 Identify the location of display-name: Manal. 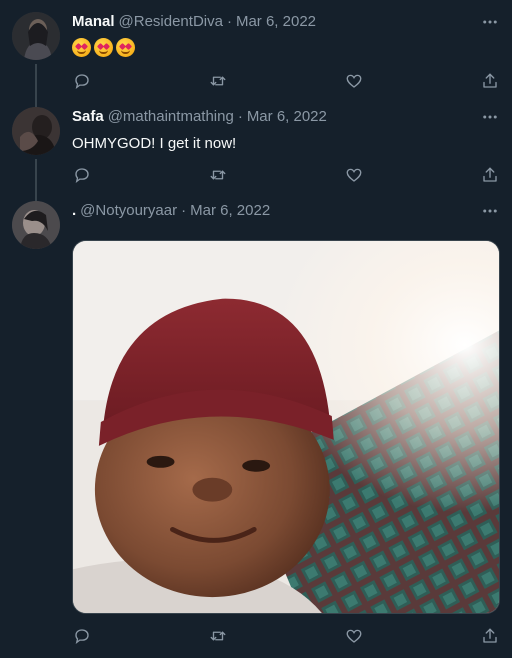
(93, 22).